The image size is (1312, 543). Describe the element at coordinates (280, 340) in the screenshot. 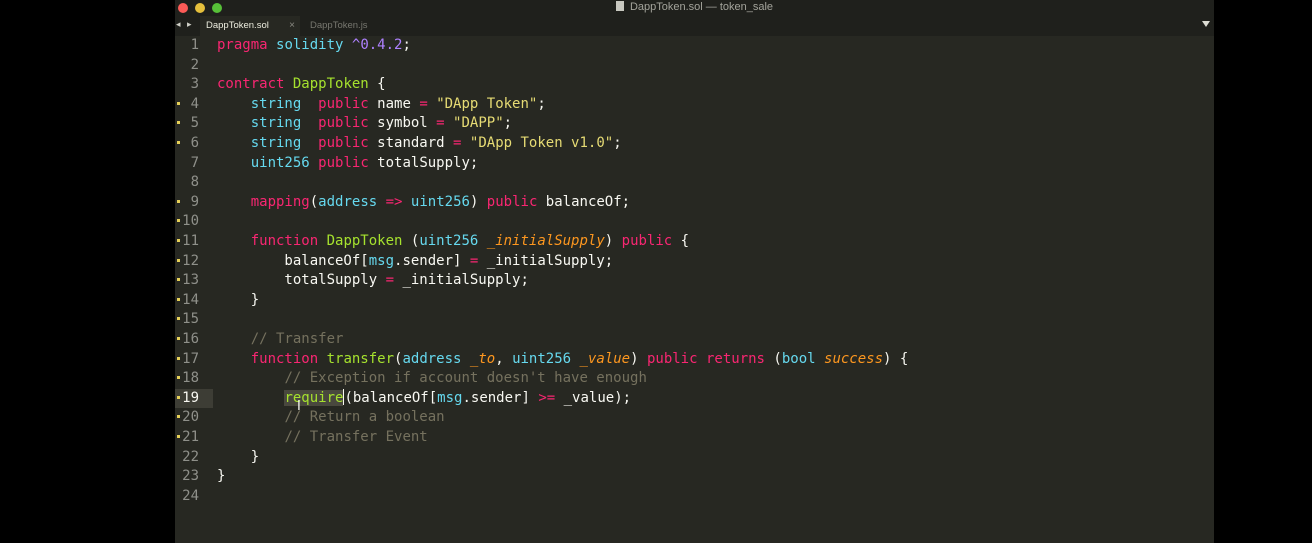

I see `code-text: // Transfer` at that location.